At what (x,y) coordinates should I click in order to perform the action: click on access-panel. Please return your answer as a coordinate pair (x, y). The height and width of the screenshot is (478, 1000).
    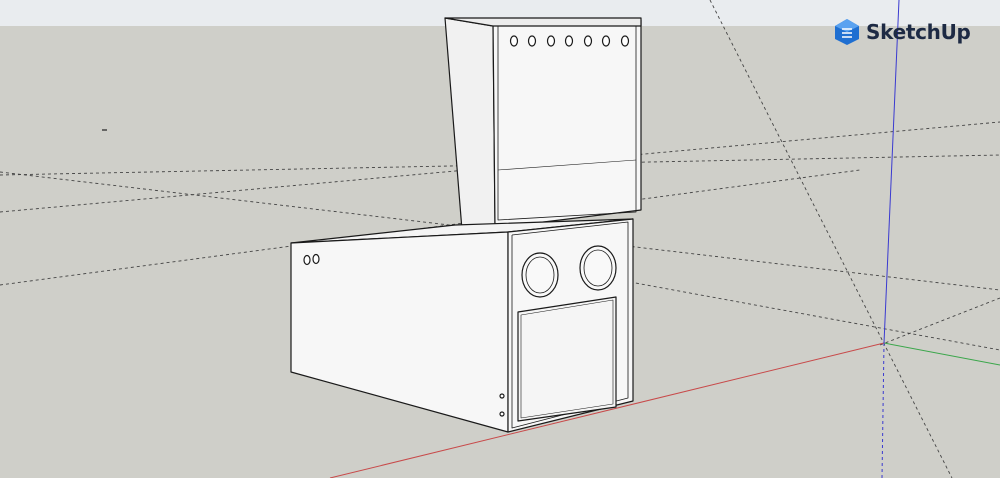
    Looking at the image, I should click on (567, 359).